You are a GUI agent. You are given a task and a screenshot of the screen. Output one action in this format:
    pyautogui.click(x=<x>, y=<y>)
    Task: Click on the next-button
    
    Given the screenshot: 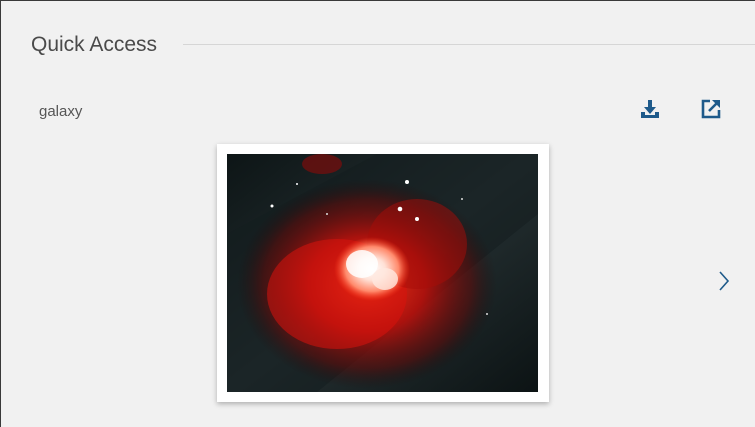 What is the action you would take?
    pyautogui.click(x=724, y=281)
    